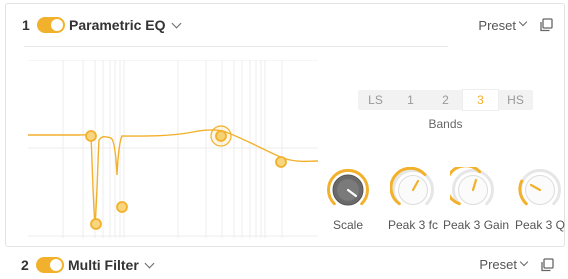  I want to click on bands-label: Bands, so click(445, 124).